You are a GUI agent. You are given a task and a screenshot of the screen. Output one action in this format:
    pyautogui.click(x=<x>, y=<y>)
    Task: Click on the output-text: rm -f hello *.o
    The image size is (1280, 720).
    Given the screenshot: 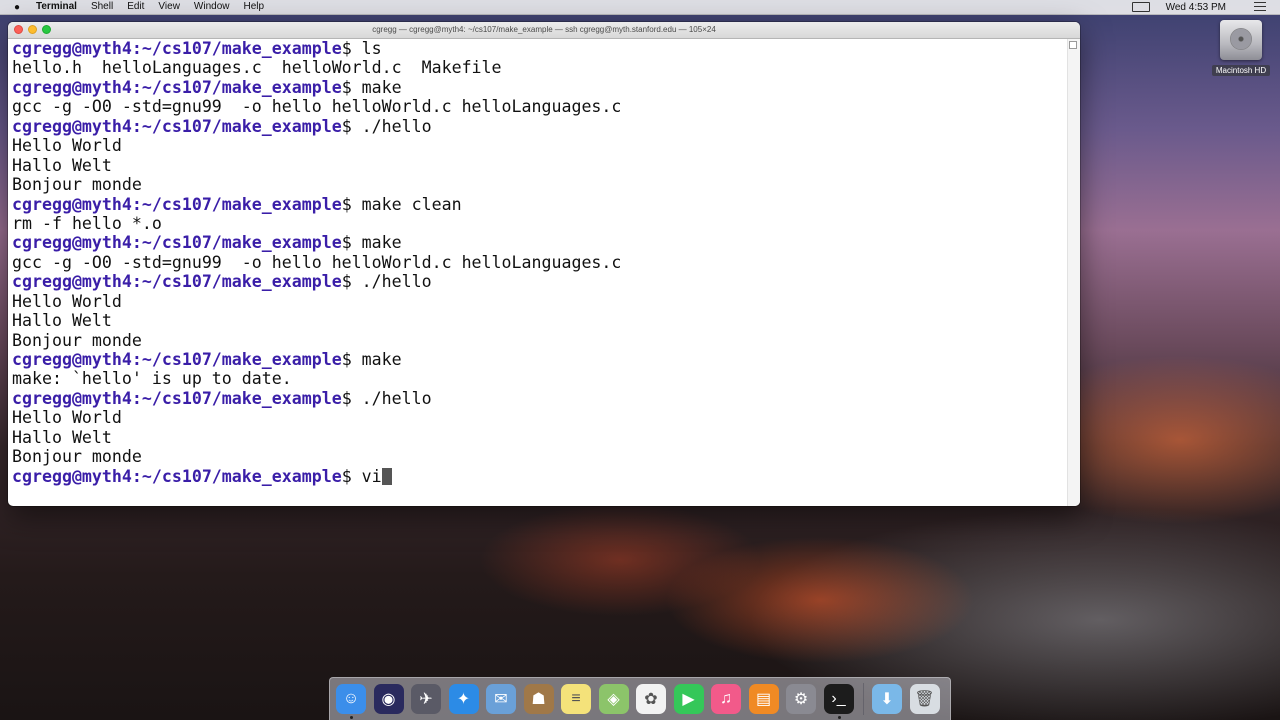 What is the action you would take?
    pyautogui.click(x=87, y=223)
    